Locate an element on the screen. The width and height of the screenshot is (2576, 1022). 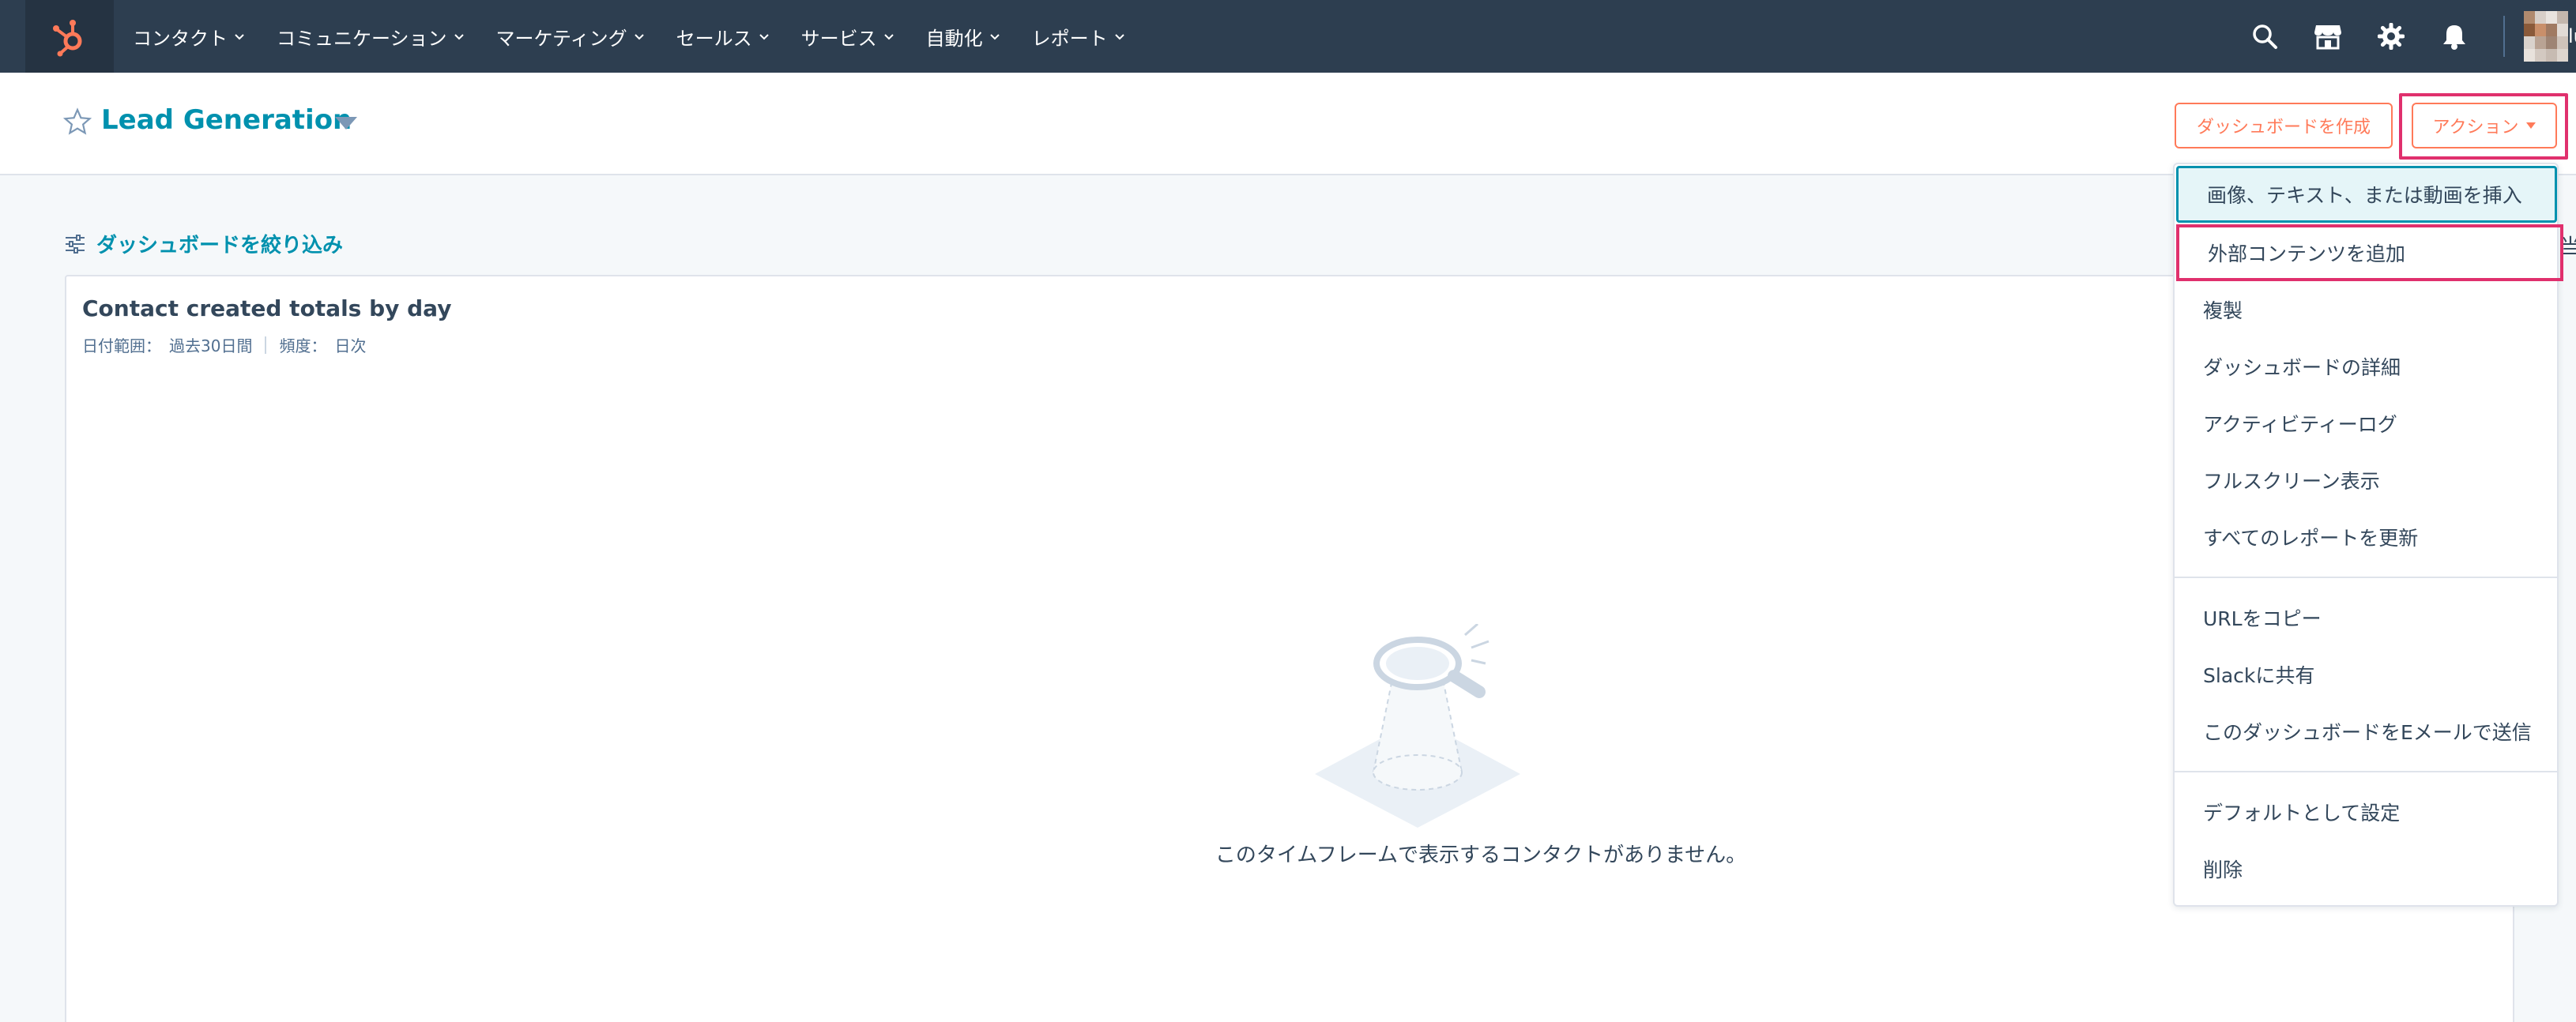
hubspot-sprocket-icon is located at coordinates (67, 38).